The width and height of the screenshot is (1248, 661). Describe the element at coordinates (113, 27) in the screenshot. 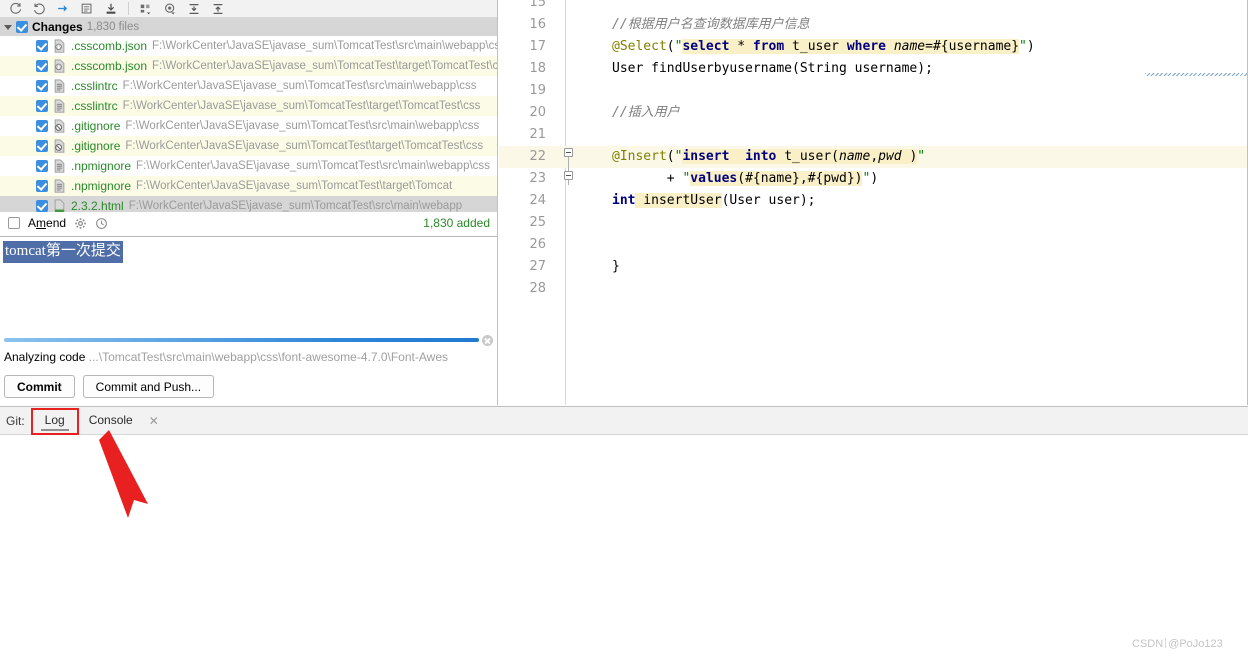

I see `changes-count: 1,830 files` at that location.